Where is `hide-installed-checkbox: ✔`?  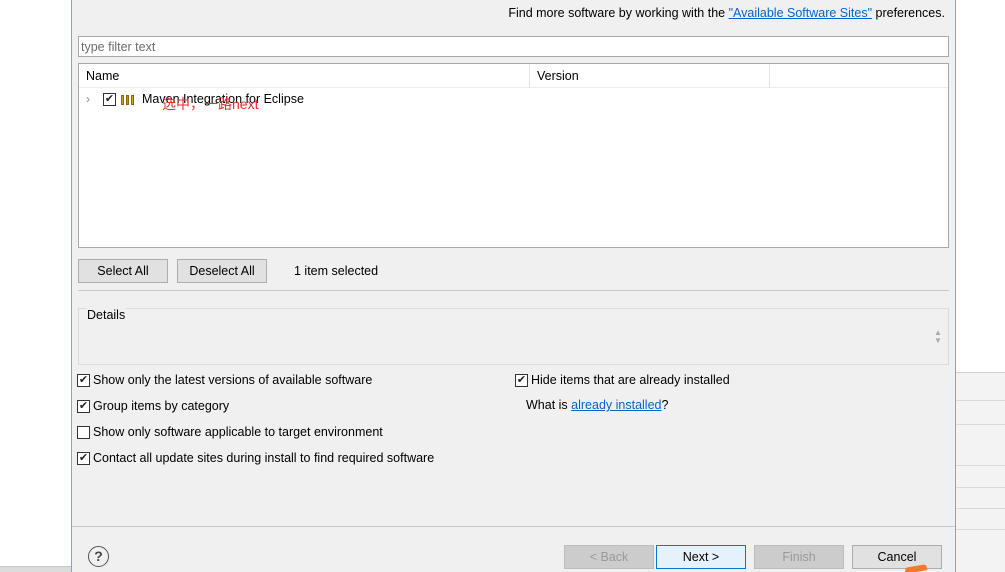 hide-installed-checkbox: ✔ is located at coordinates (521, 380).